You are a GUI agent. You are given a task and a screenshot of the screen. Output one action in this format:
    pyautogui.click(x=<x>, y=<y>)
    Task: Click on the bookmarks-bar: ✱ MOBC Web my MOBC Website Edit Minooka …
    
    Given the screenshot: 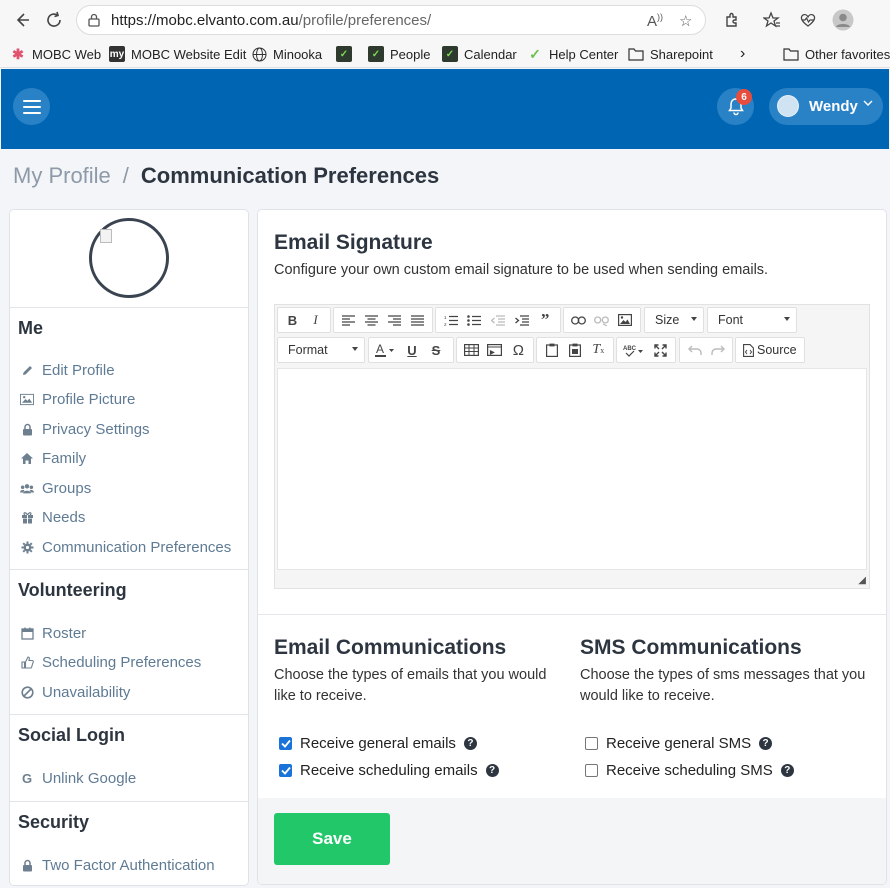 What is the action you would take?
    pyautogui.click(x=445, y=54)
    